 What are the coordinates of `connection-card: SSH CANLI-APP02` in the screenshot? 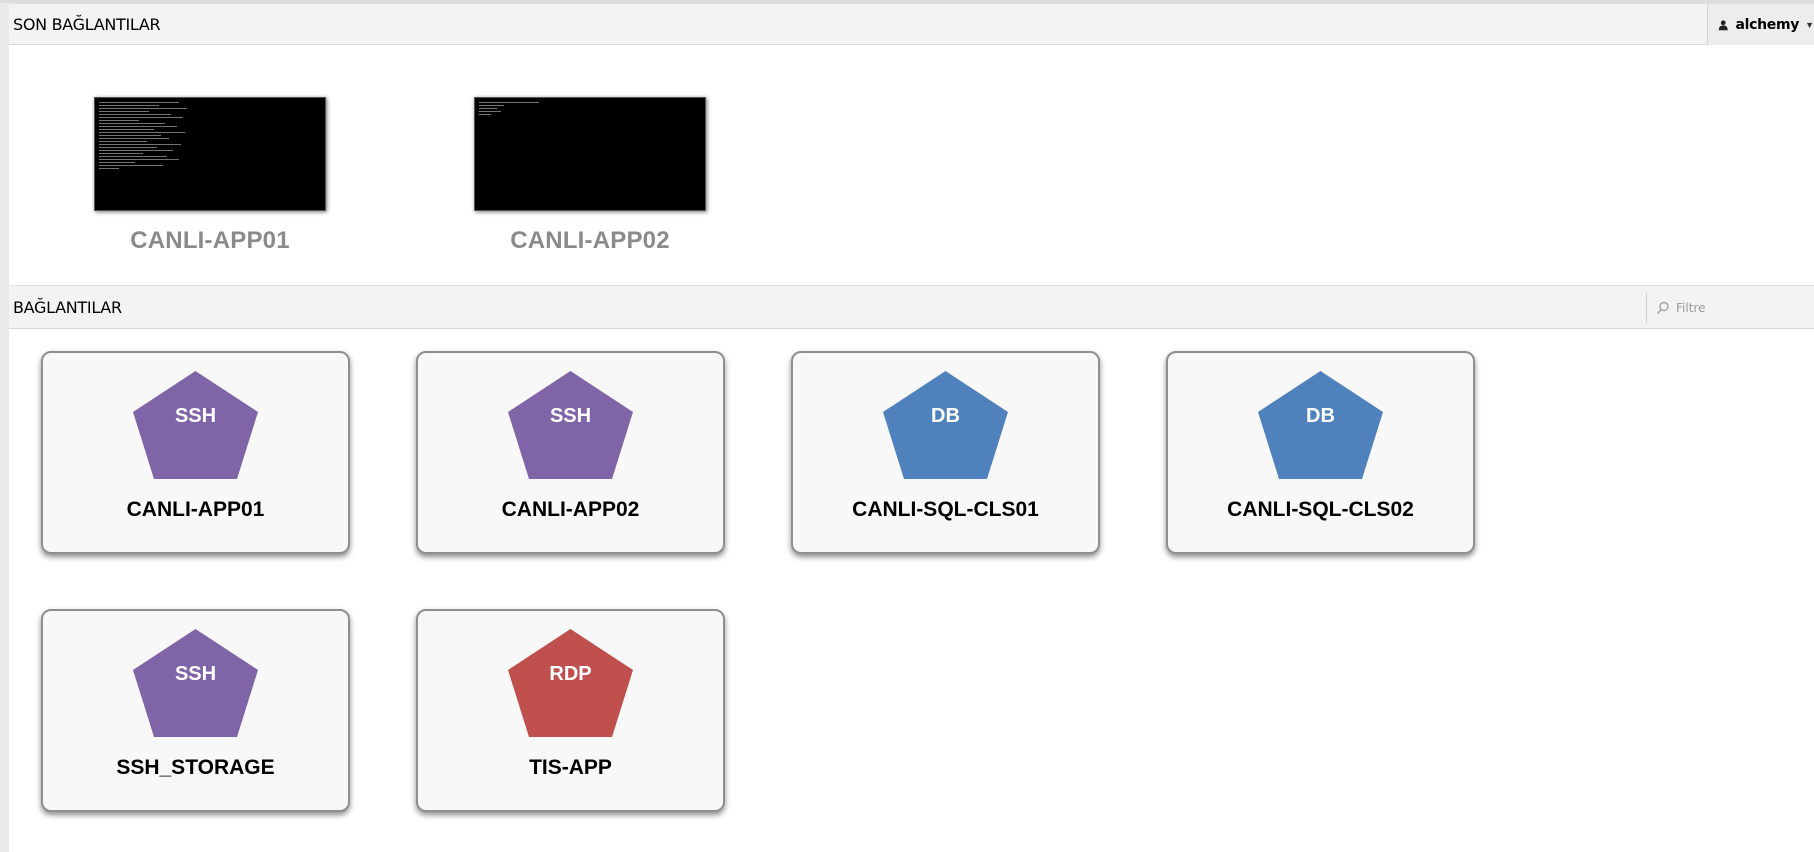 It's located at (570, 452).